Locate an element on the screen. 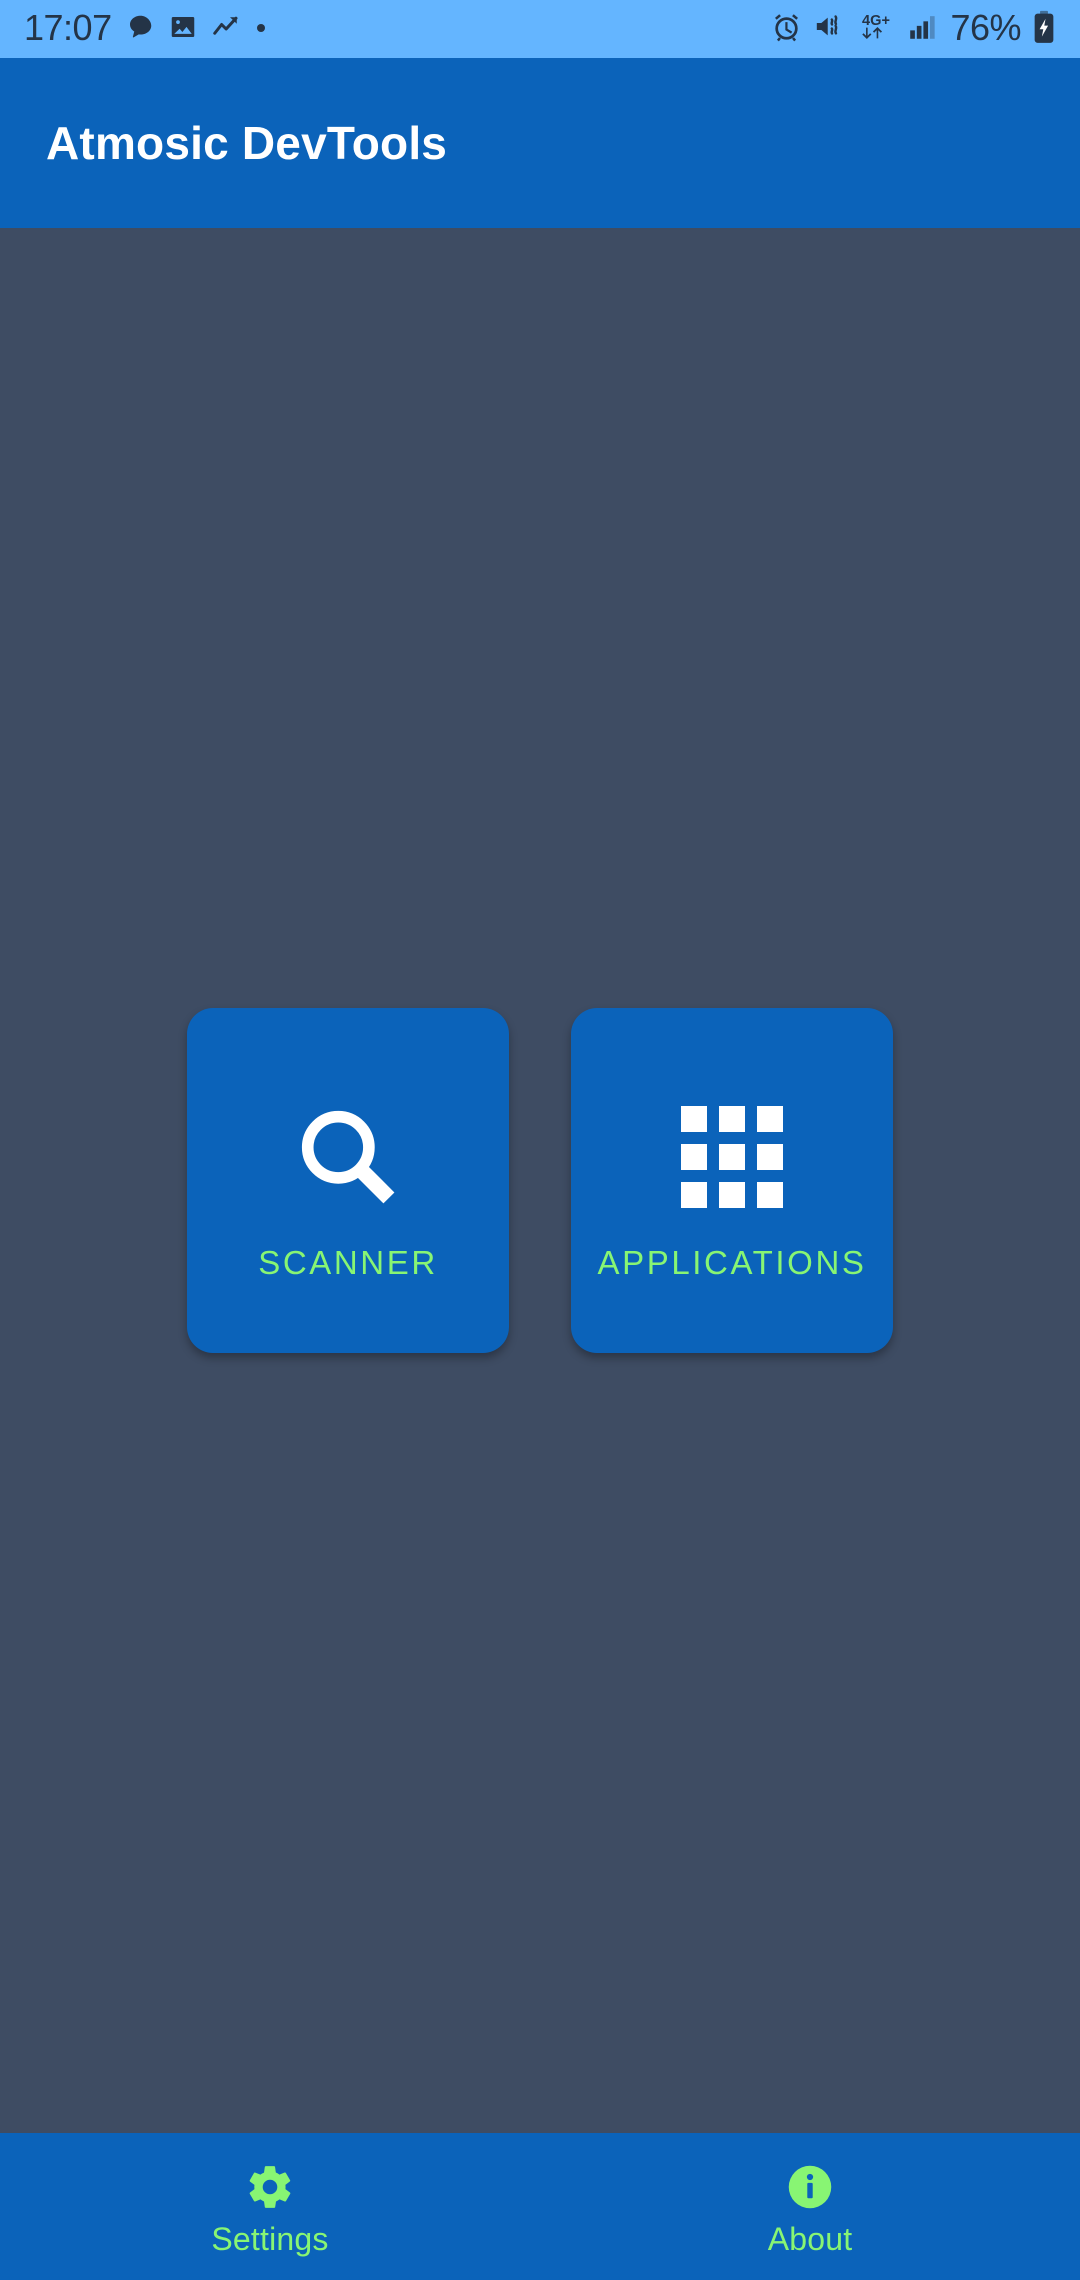  info-circle-icon is located at coordinates (810, 2187).